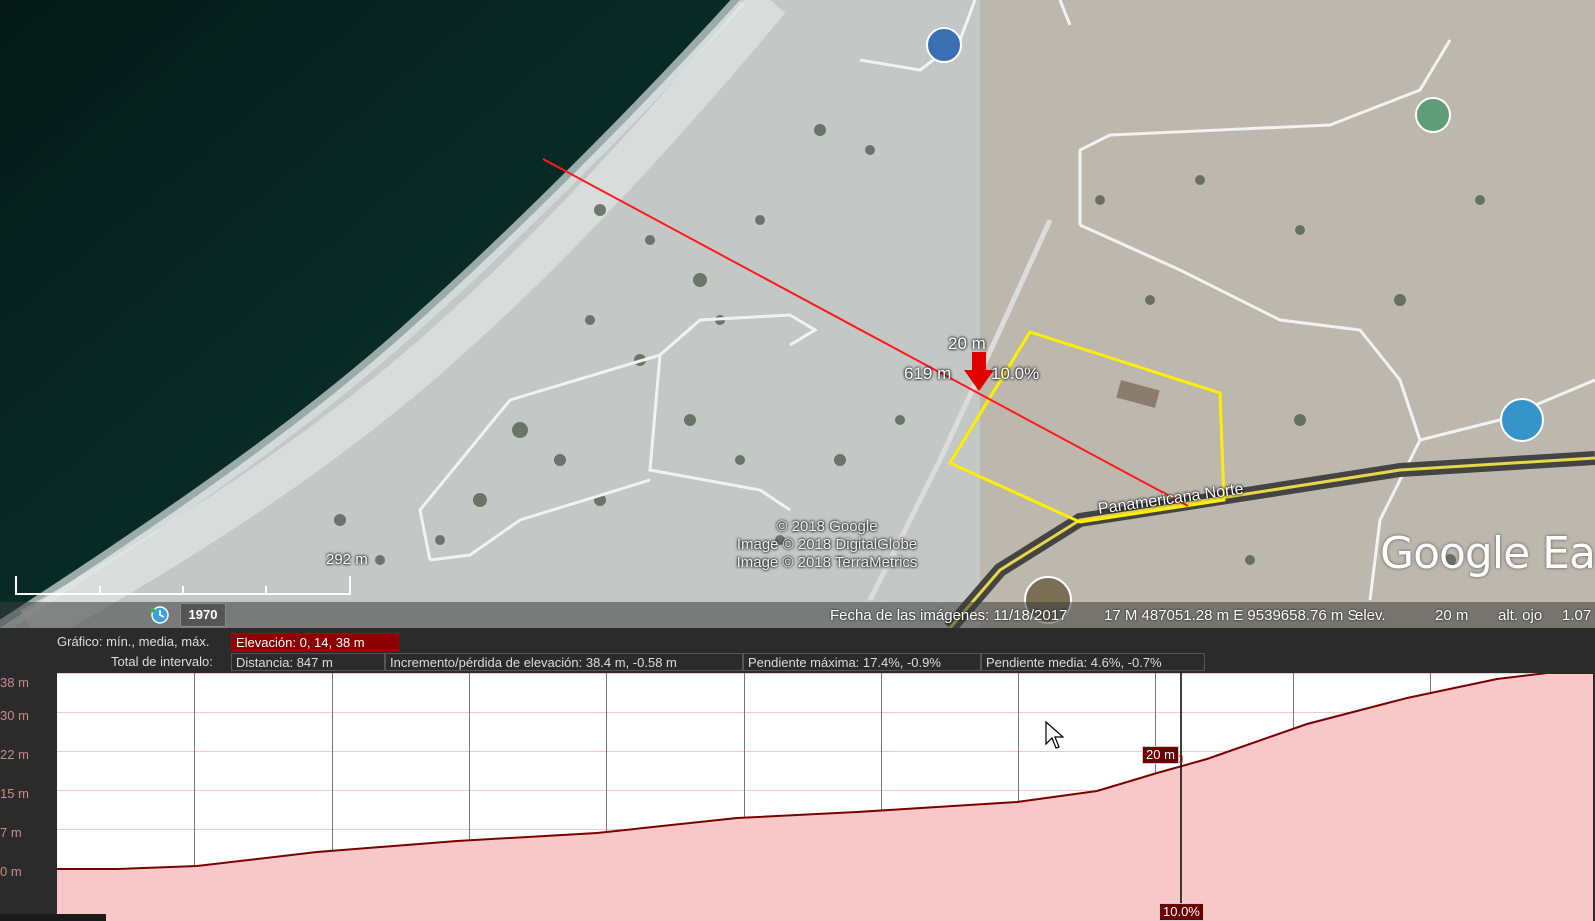  Describe the element at coordinates (949, 615) in the screenshot. I see `imagery-date: Fecha de las imágenes: 11/18/2017` at that location.